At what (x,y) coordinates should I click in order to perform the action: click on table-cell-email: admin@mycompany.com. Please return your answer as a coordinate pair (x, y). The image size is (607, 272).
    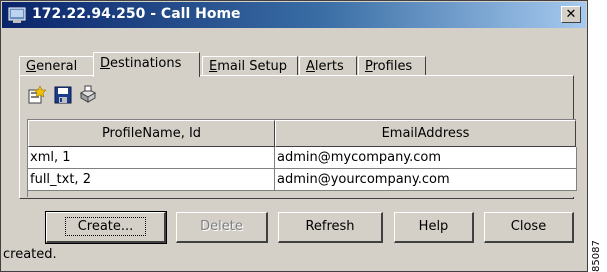
    Looking at the image, I should click on (426, 158).